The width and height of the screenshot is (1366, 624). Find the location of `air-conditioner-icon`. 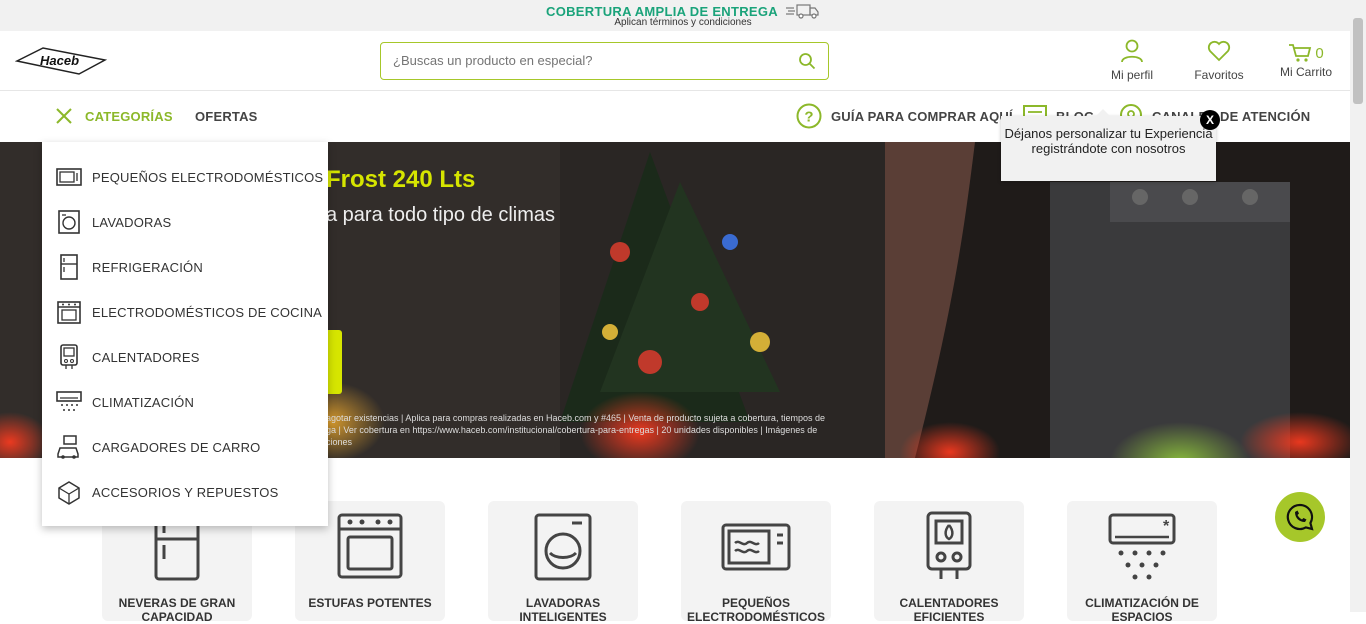

air-conditioner-icon is located at coordinates (69, 401).